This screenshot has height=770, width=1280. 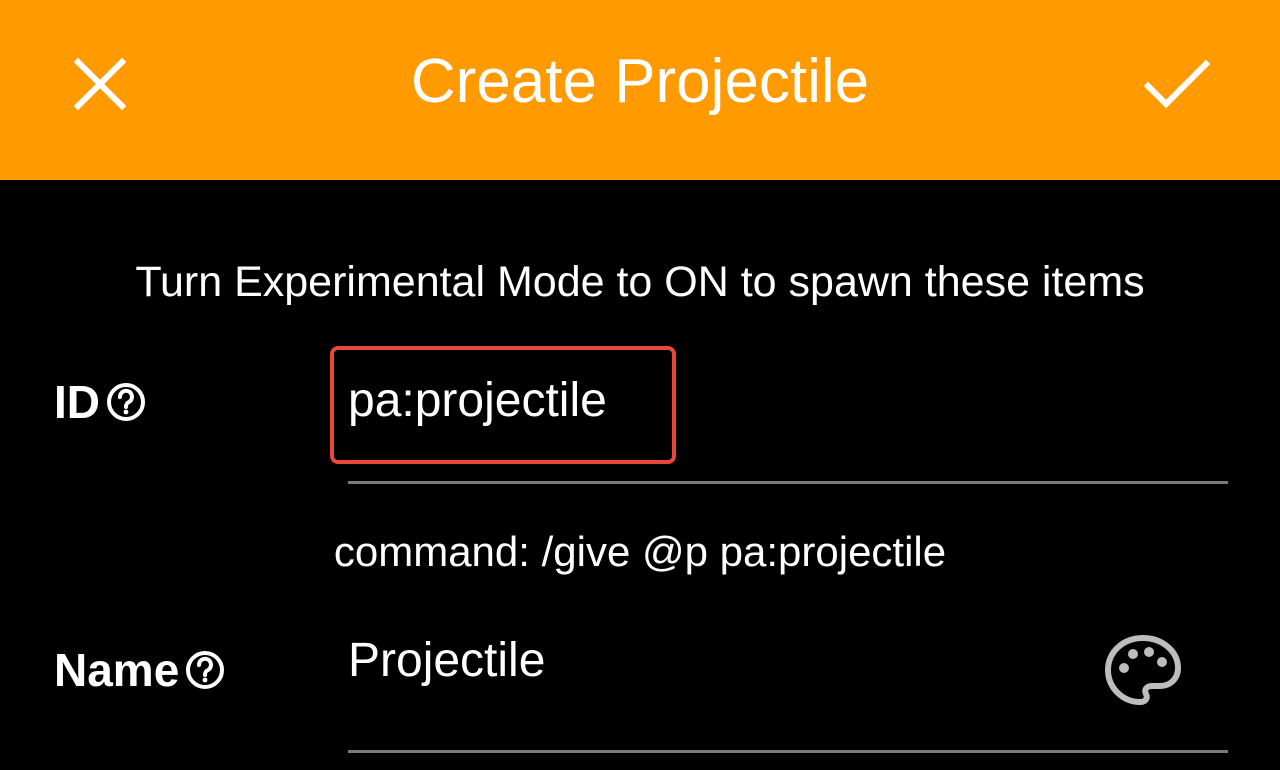 I want to click on palette-icon, so click(x=1143, y=670).